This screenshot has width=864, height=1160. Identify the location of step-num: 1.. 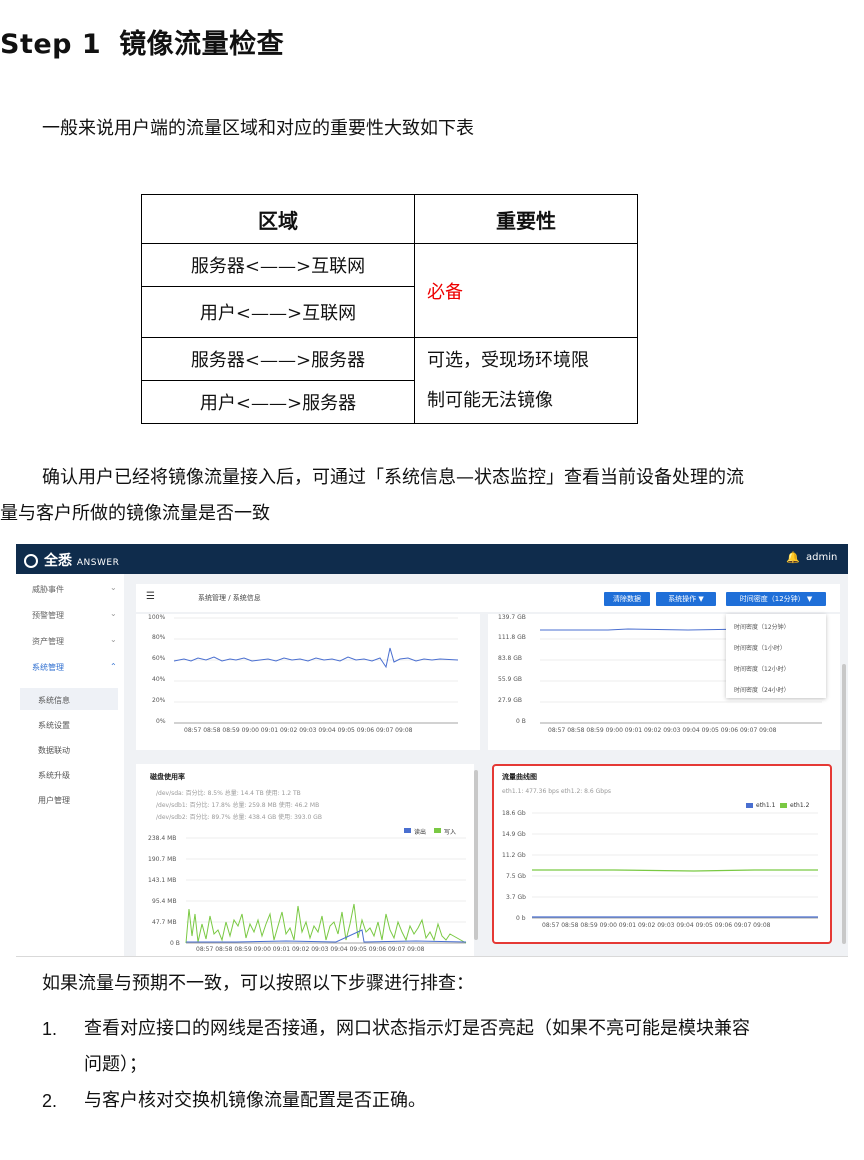
(50, 1029).